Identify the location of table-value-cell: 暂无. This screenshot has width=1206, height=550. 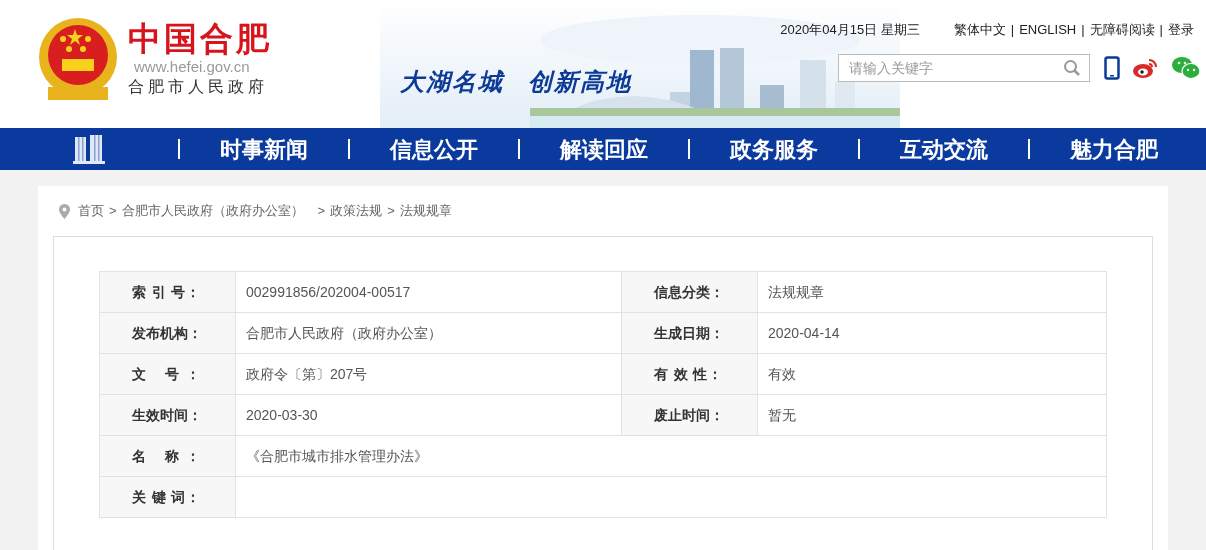
(932, 415).